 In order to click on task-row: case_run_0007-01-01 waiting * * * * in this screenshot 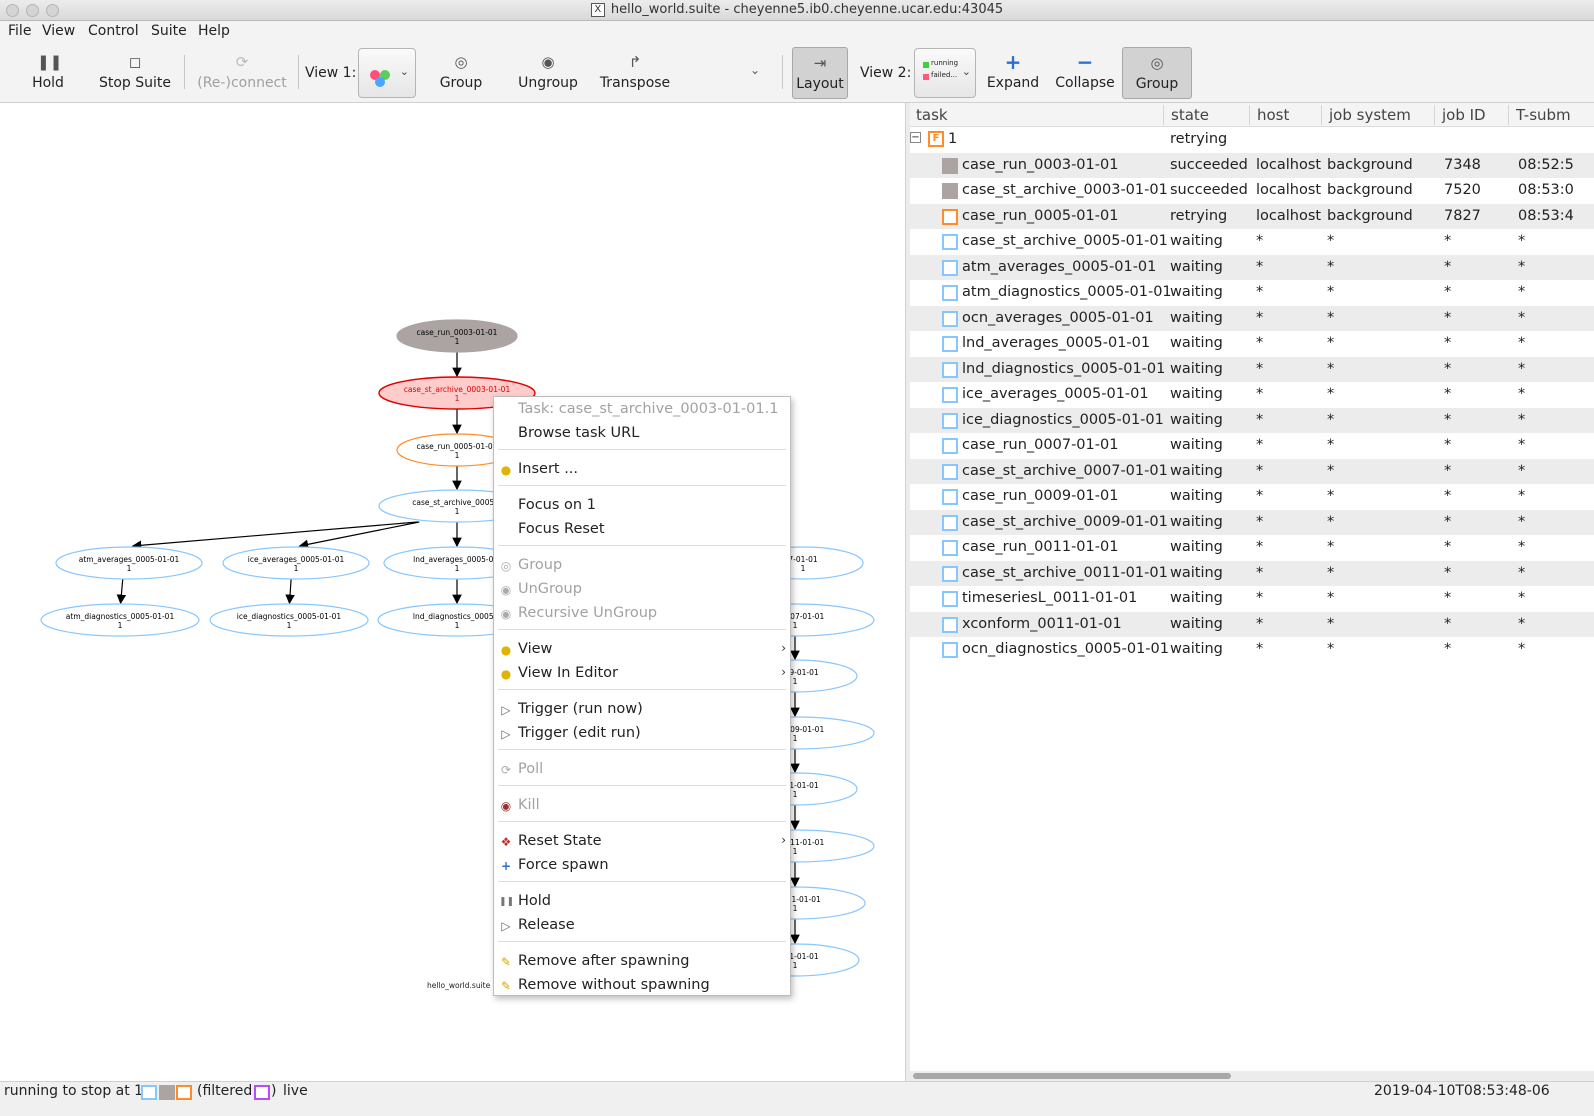, I will do `click(1252, 446)`.